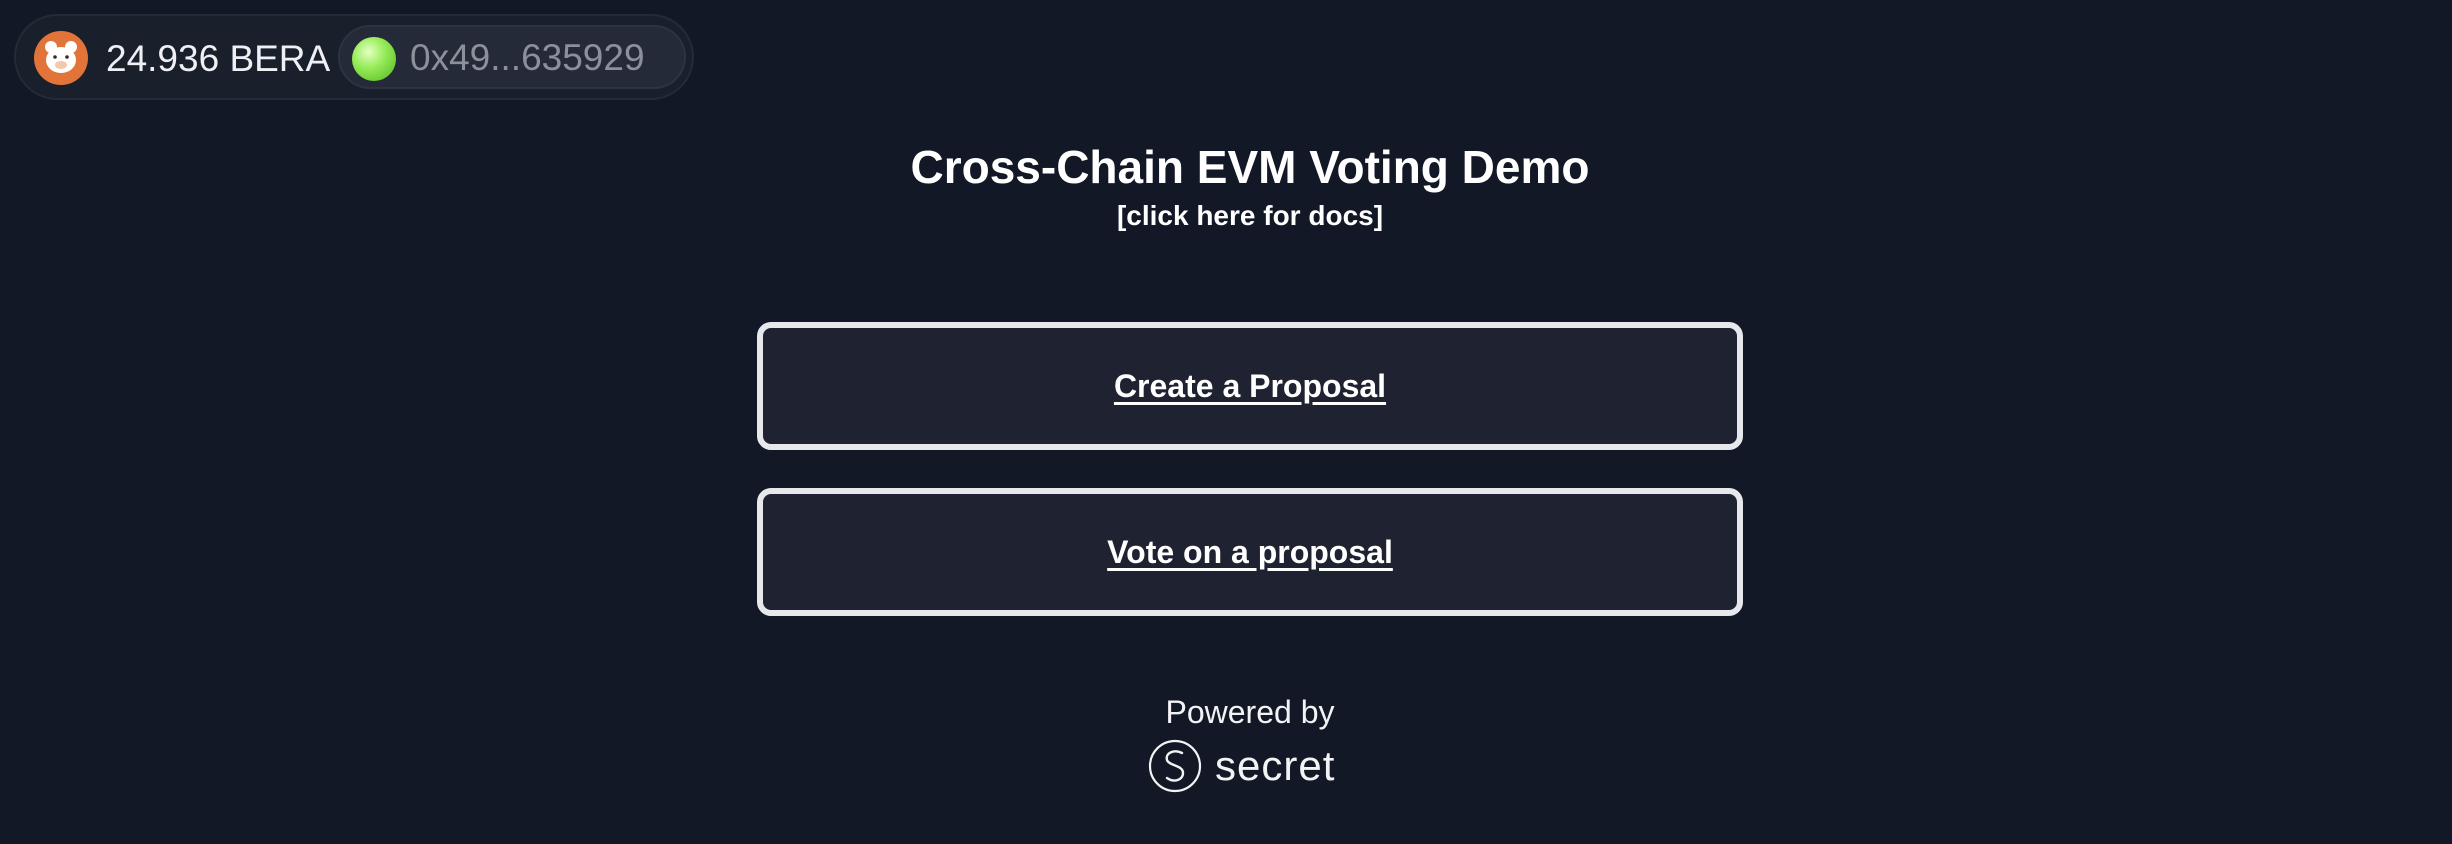 The height and width of the screenshot is (844, 2452). I want to click on wallet-bar: 24.936 BERA 0x49...635929, so click(354, 57).